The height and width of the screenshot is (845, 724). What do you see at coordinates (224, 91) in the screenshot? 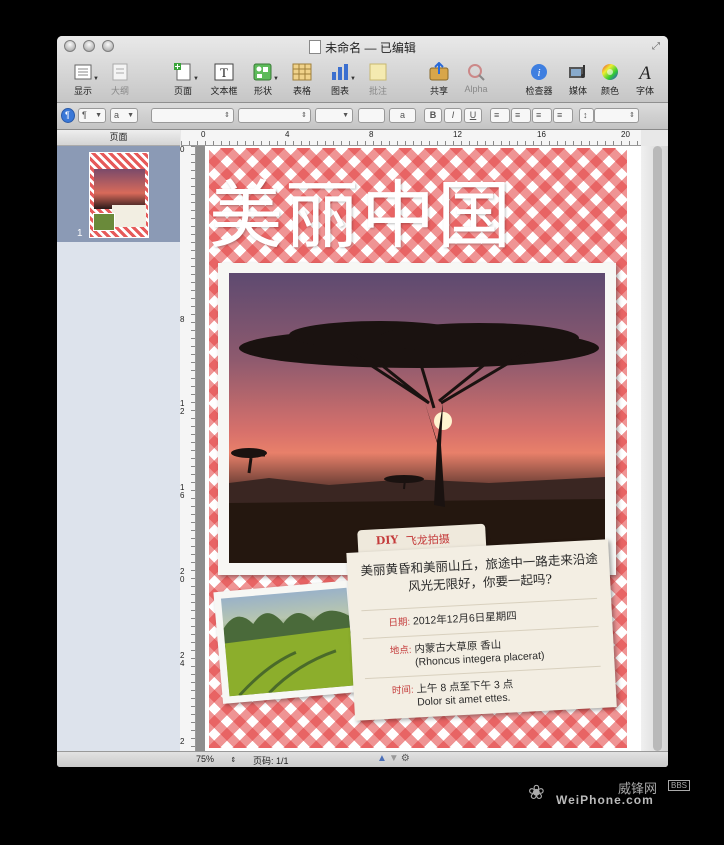
I see `textbox-label: 文本框` at bounding box center [224, 91].